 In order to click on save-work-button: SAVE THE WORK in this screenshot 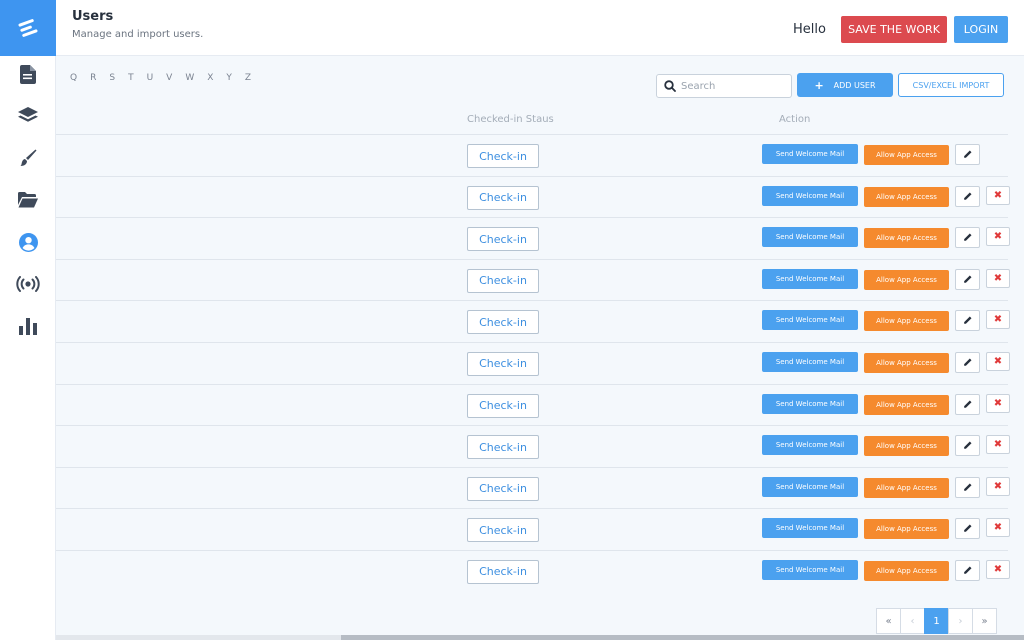, I will do `click(894, 29)`.